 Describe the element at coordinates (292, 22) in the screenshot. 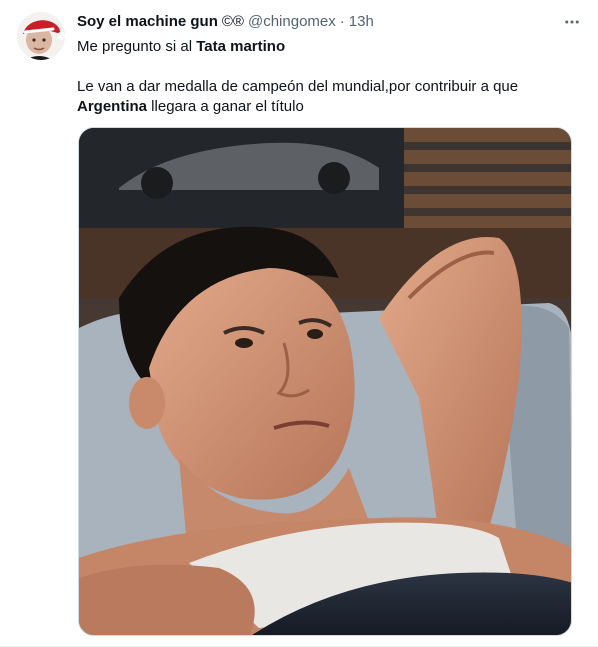

I see `user-handle: @chingomex` at that location.